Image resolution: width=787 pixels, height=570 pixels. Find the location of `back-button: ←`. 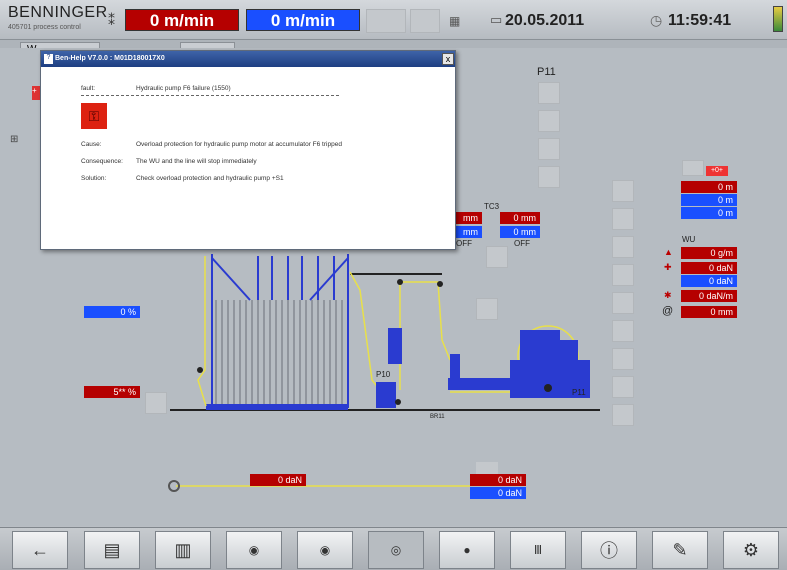

back-button: ← is located at coordinates (40, 550).